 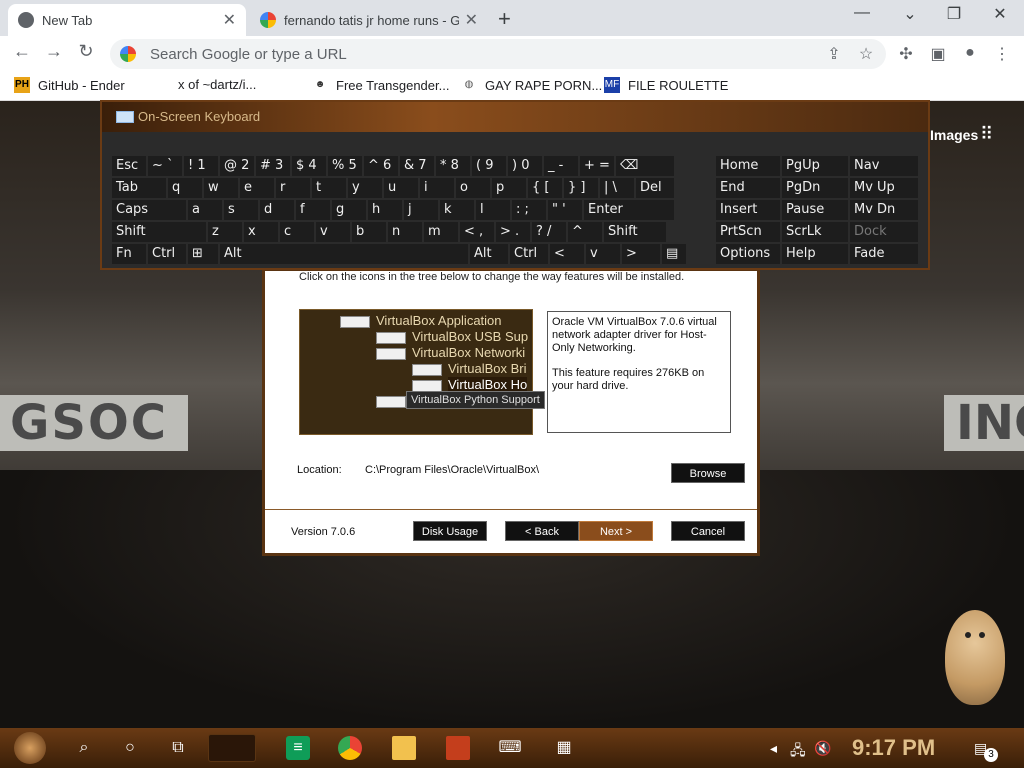 What do you see at coordinates (473, 188) in the screenshot?
I see `osk-key: o` at bounding box center [473, 188].